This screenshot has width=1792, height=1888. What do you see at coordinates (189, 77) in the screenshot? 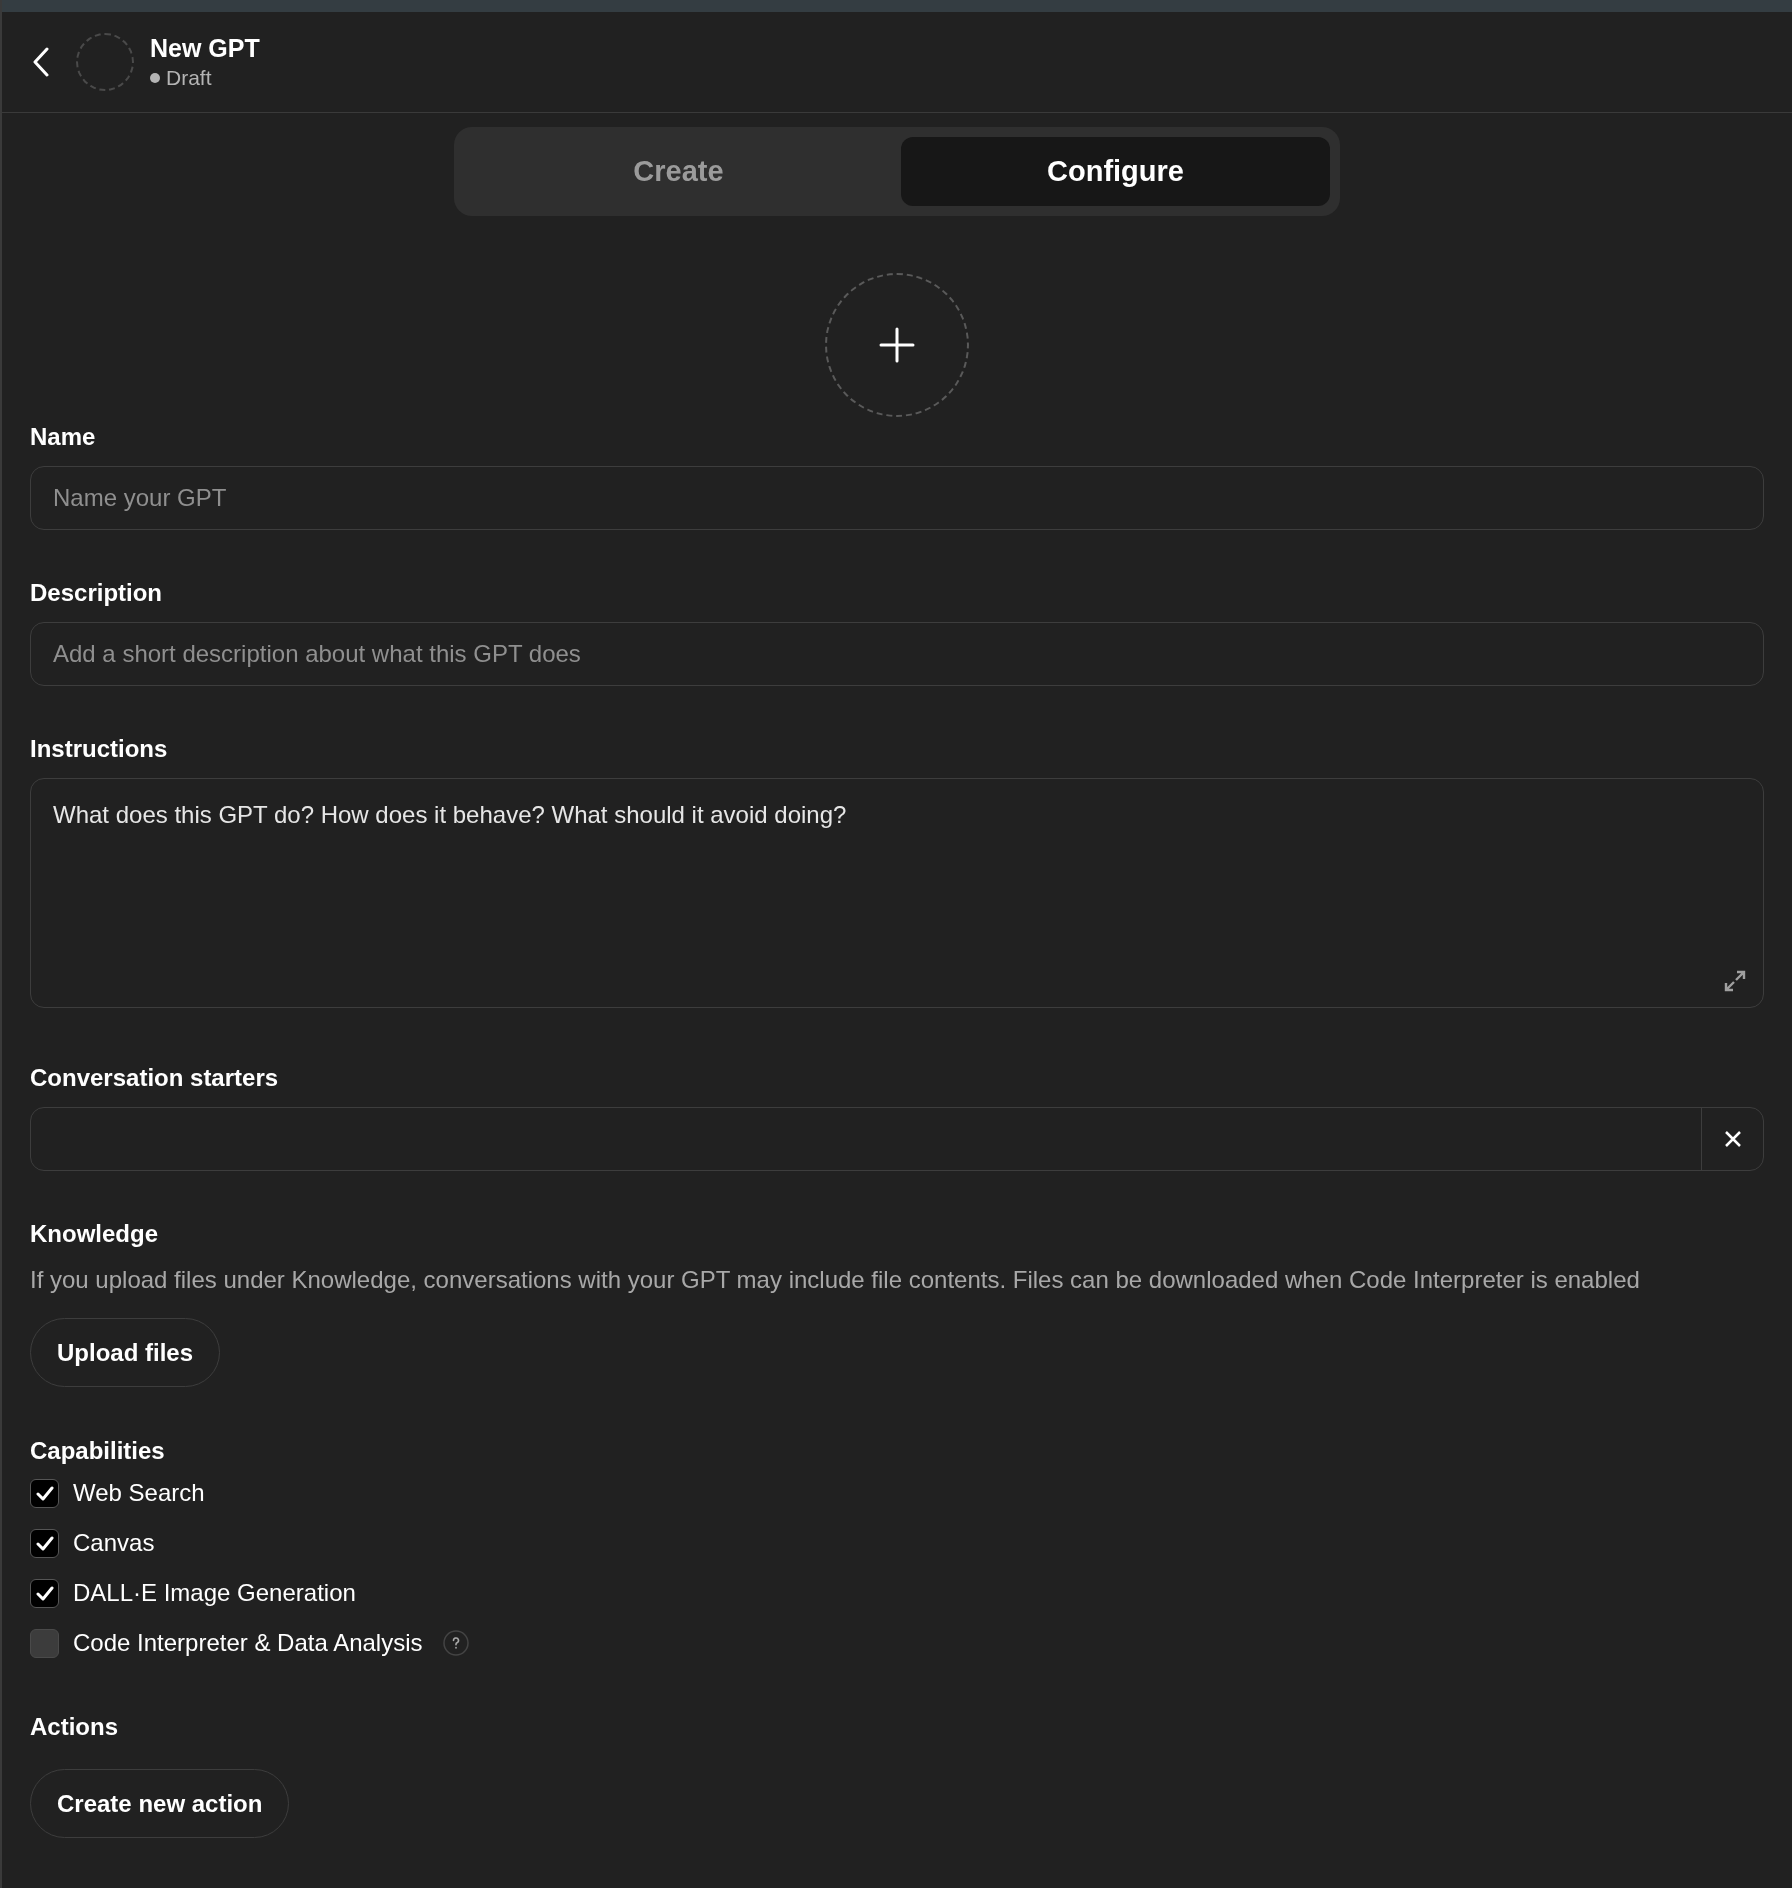
I see `status-text: Draft` at bounding box center [189, 77].